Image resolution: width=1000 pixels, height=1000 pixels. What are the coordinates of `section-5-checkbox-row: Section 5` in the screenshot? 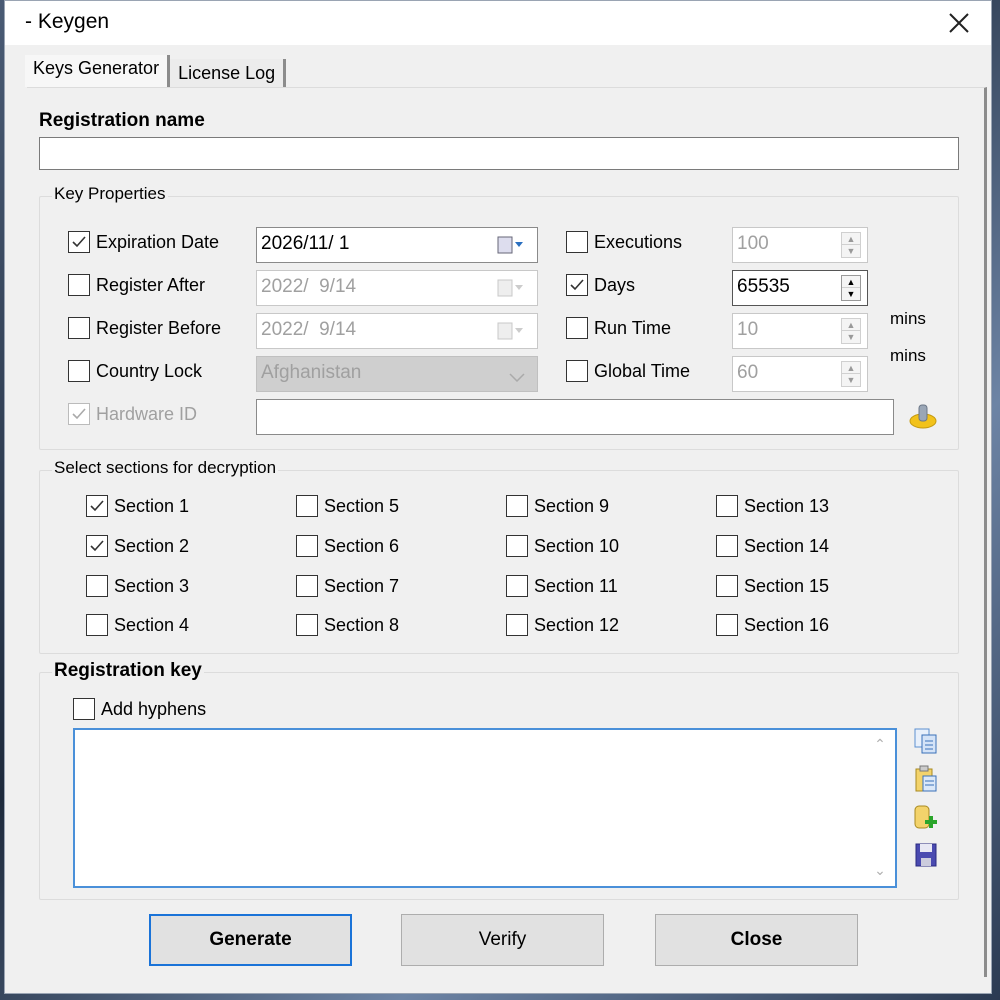 It's located at (347, 506).